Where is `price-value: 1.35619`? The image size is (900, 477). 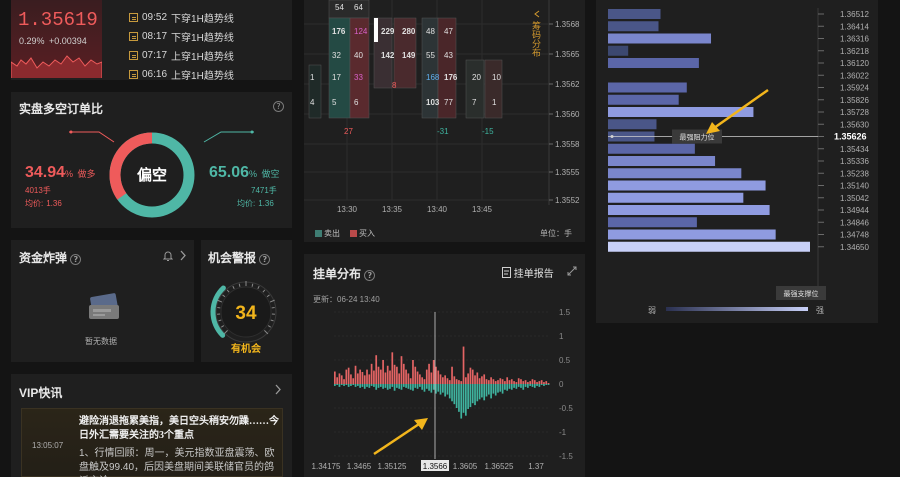 price-value: 1.35619 is located at coordinates (58, 20).